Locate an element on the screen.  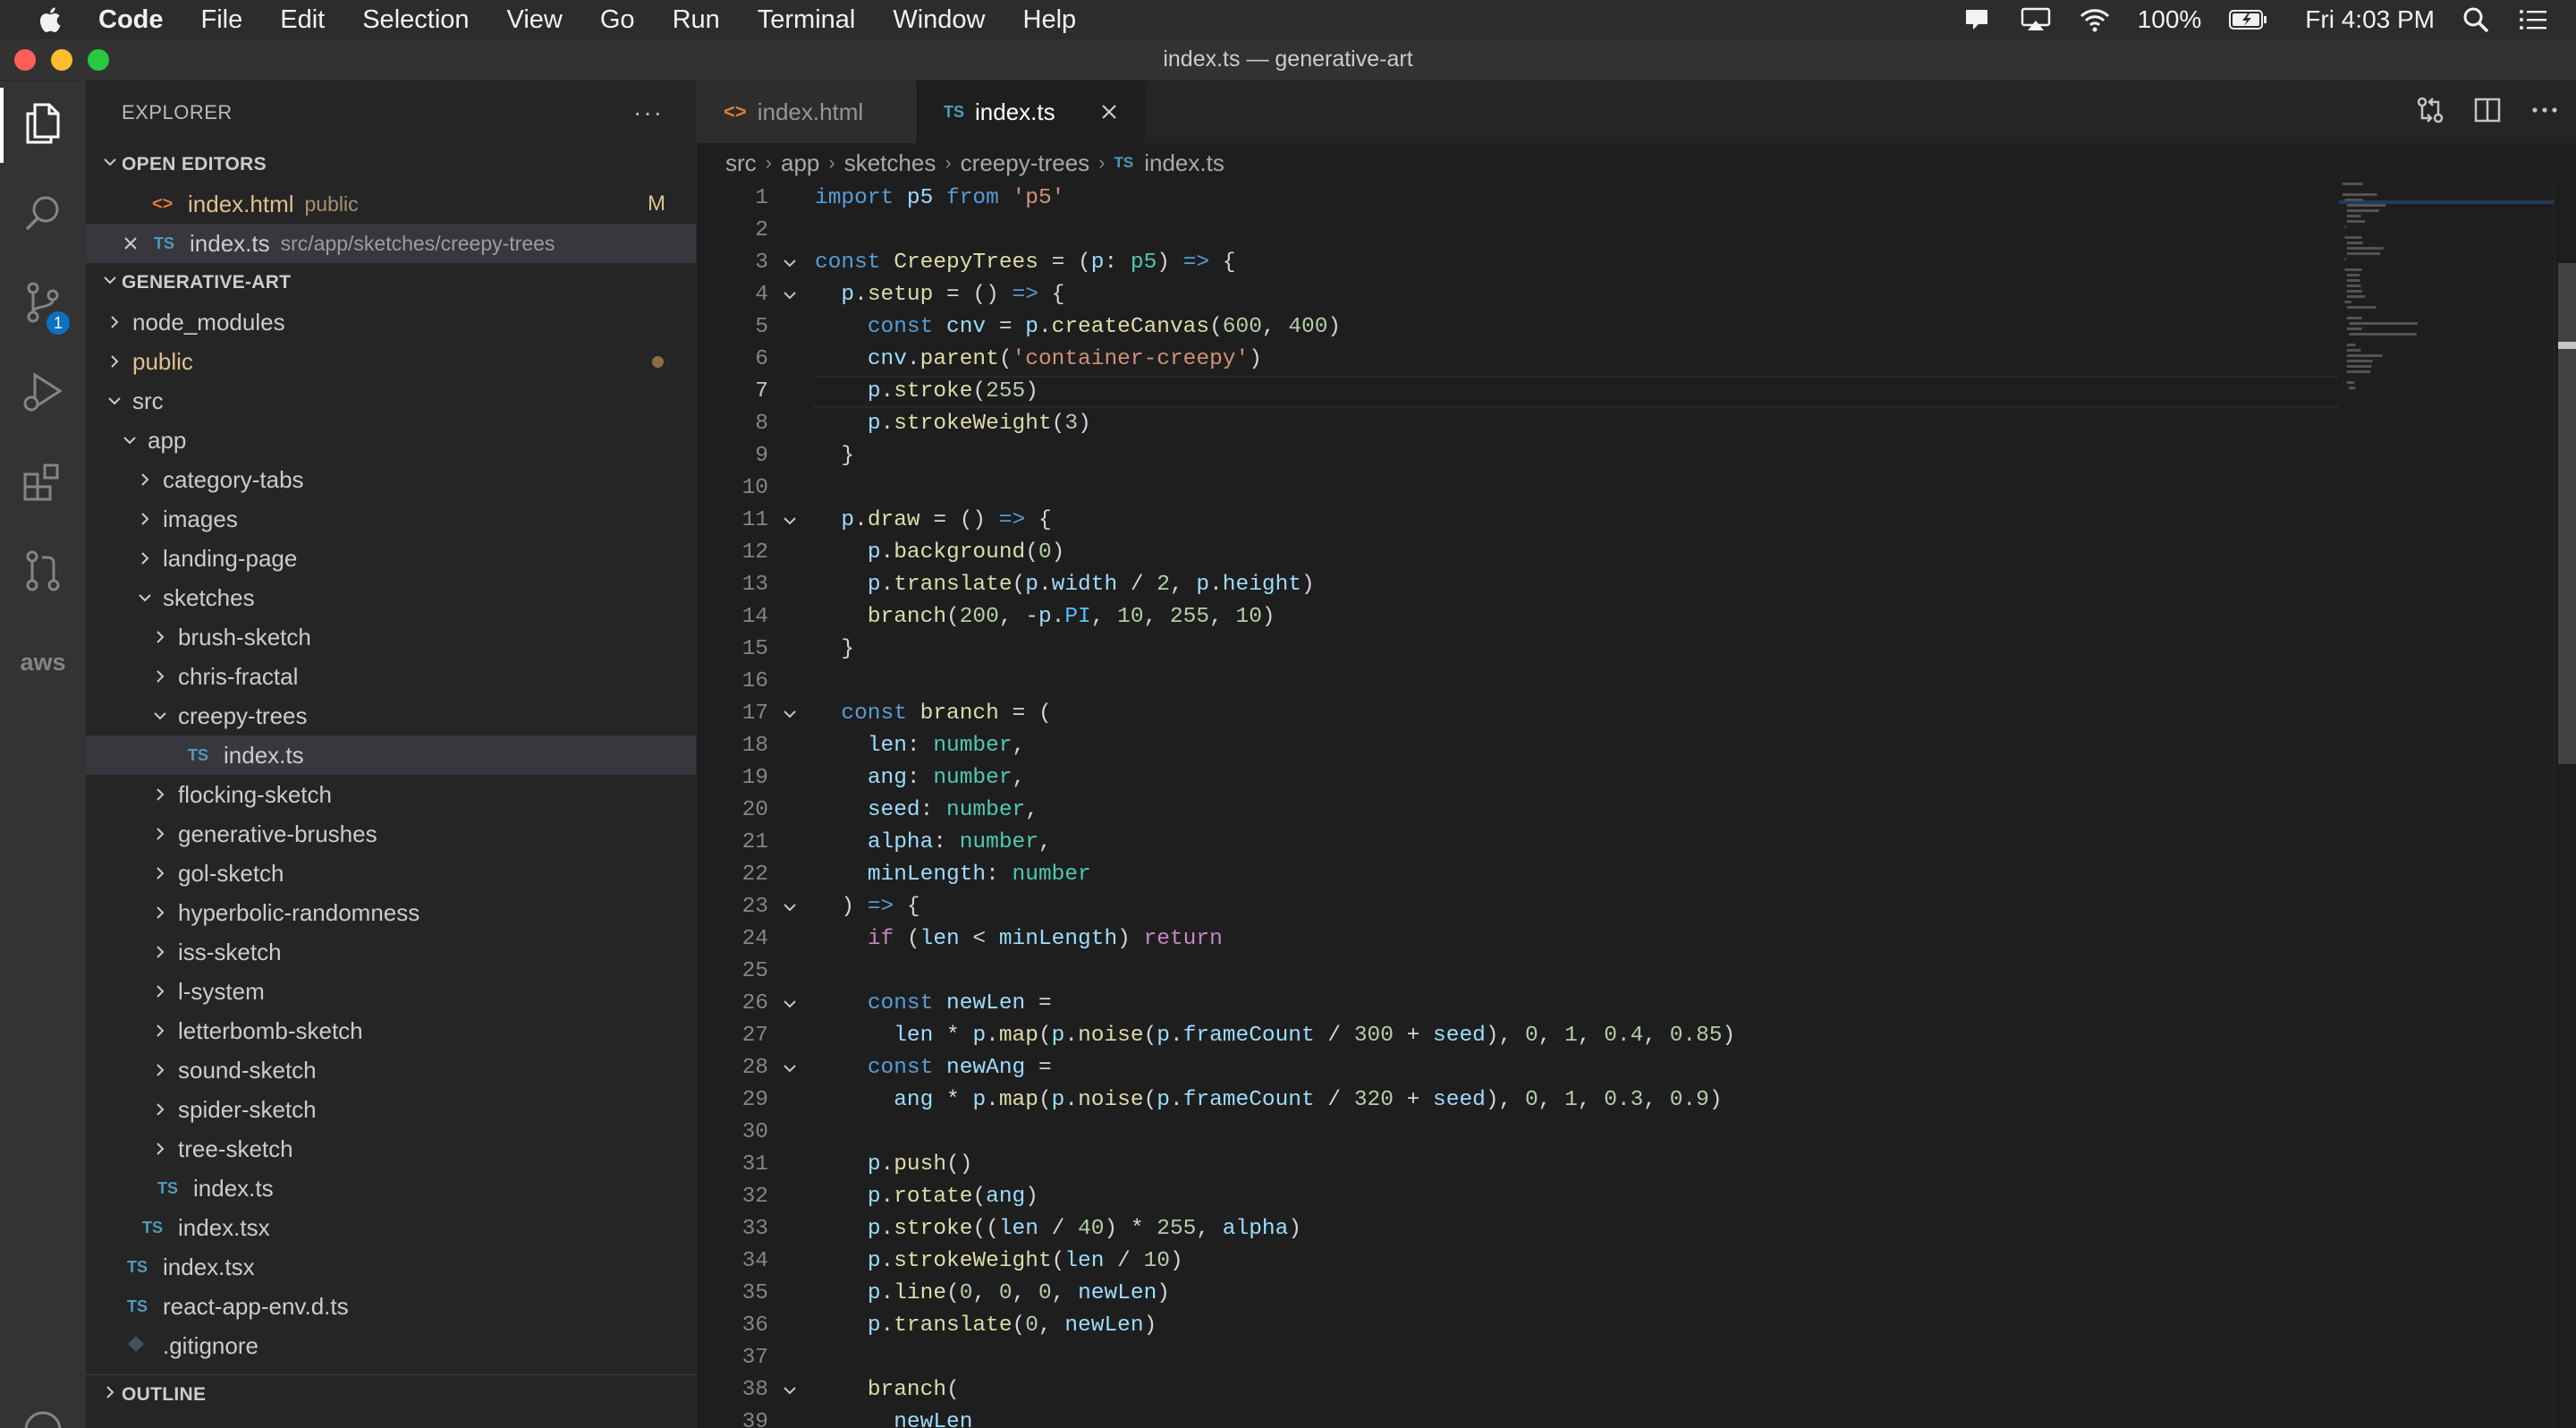
code-line: 33 p.stroke((len / 40) * 255, alpha) is located at coordinates (1518, 1229).